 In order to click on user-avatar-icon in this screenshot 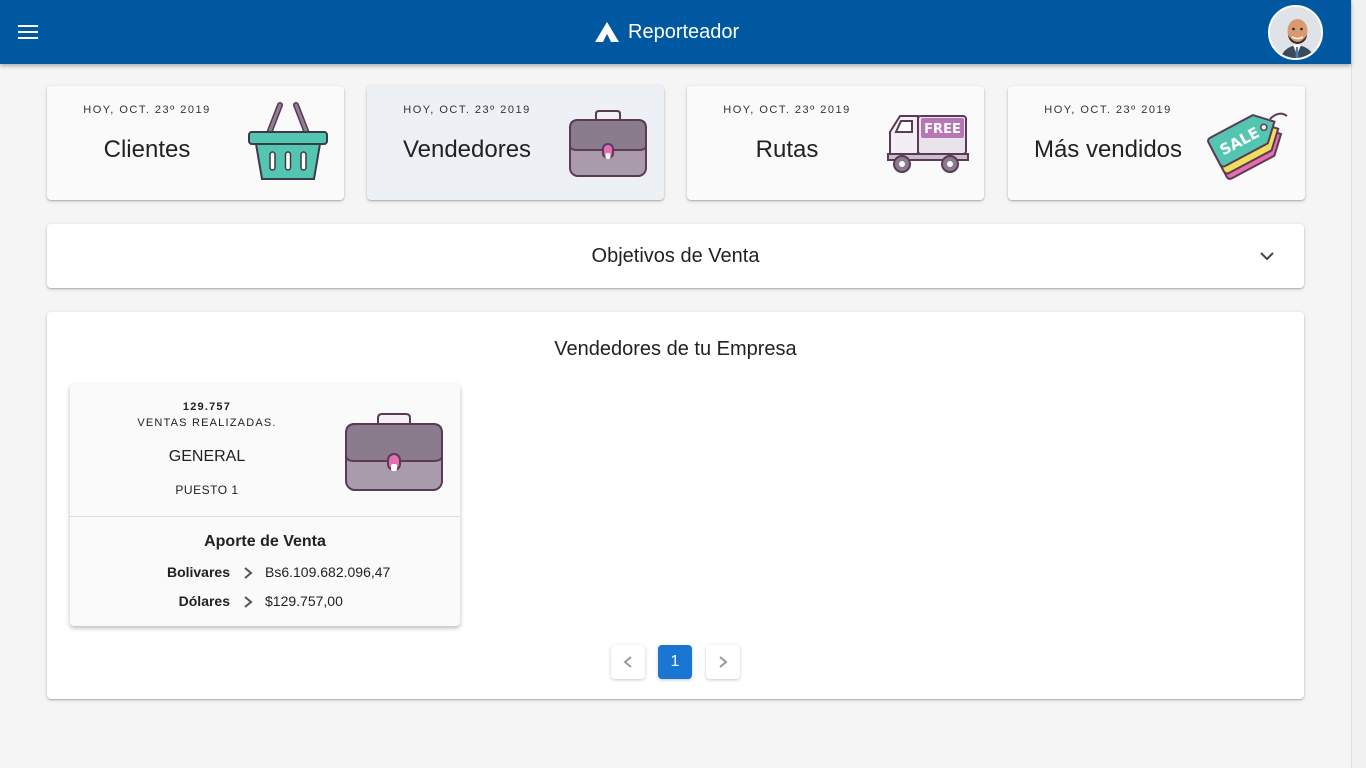, I will do `click(1295, 32)`.